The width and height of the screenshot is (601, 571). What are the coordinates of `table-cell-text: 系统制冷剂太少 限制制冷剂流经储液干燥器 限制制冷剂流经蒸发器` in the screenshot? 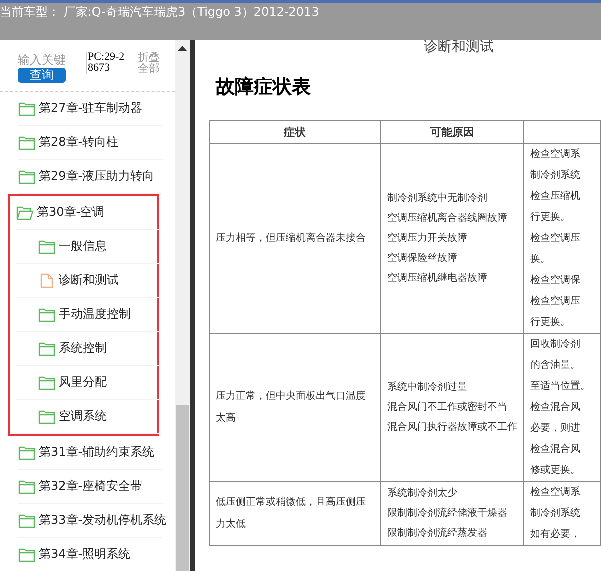 It's located at (447, 513).